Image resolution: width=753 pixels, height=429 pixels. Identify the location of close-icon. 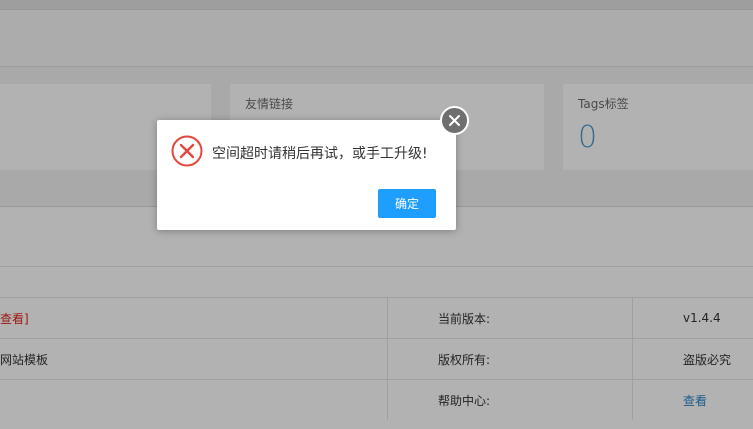
(454, 120).